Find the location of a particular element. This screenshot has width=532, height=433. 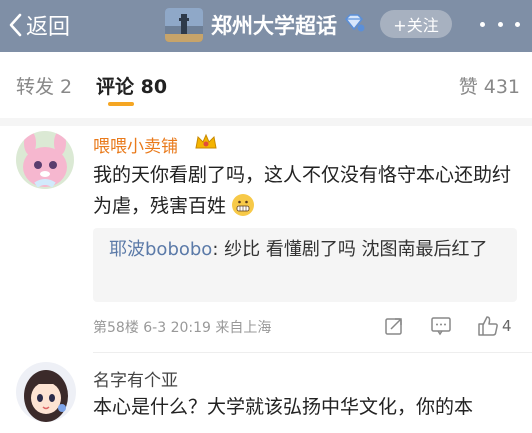

more-options-icon is located at coordinates (500, 24).